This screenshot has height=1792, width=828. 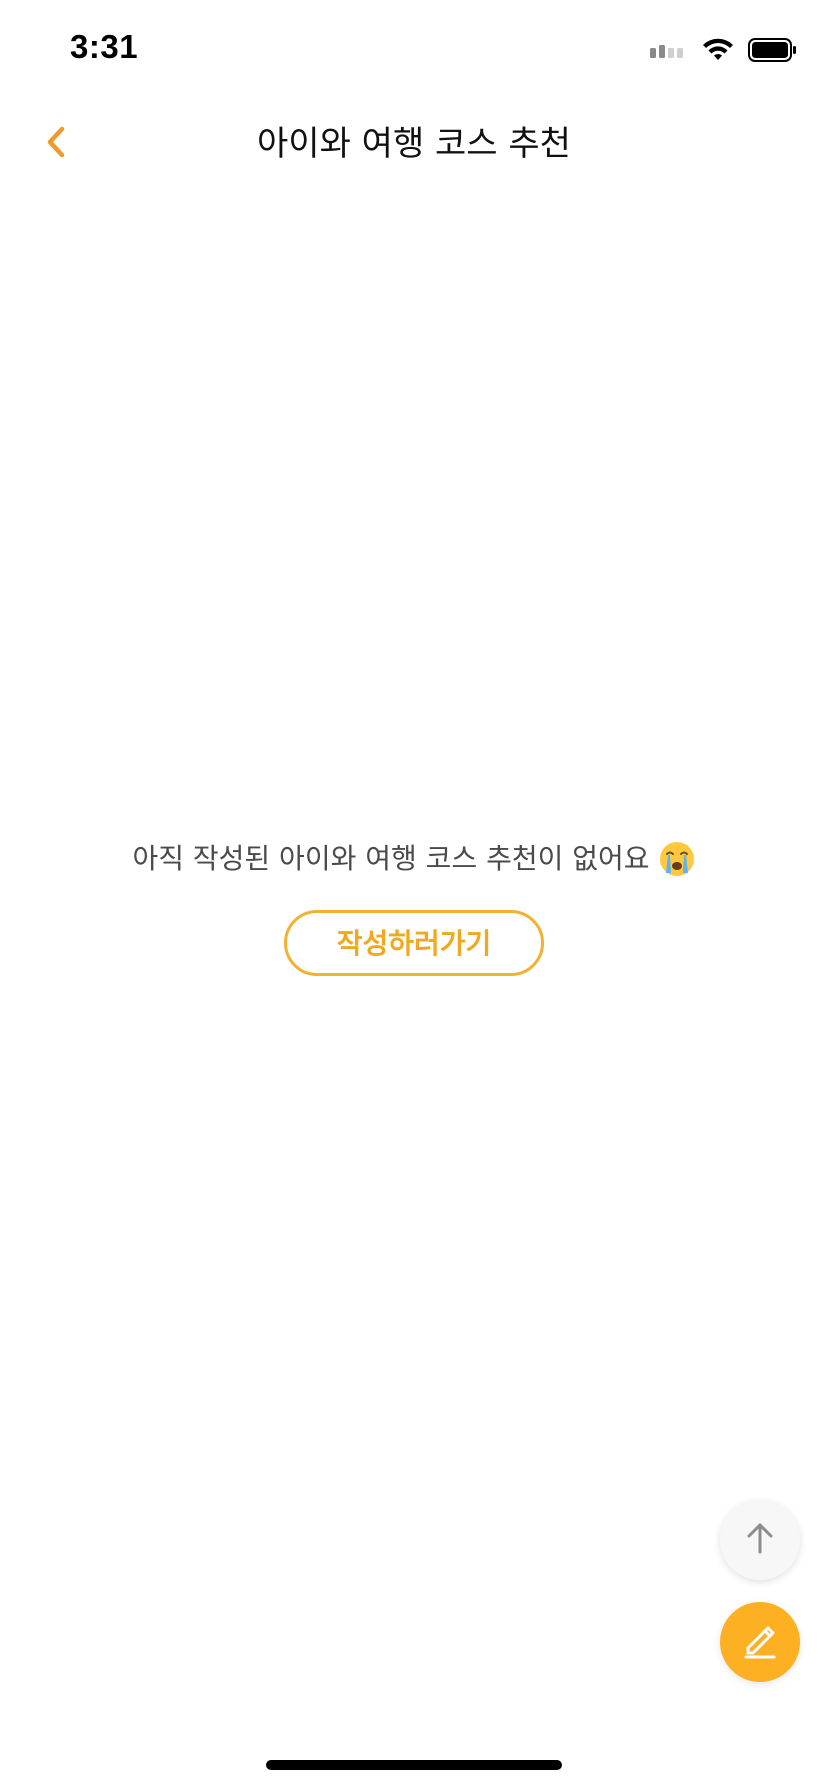 I want to click on arrow-up-icon, so click(x=760, y=1540).